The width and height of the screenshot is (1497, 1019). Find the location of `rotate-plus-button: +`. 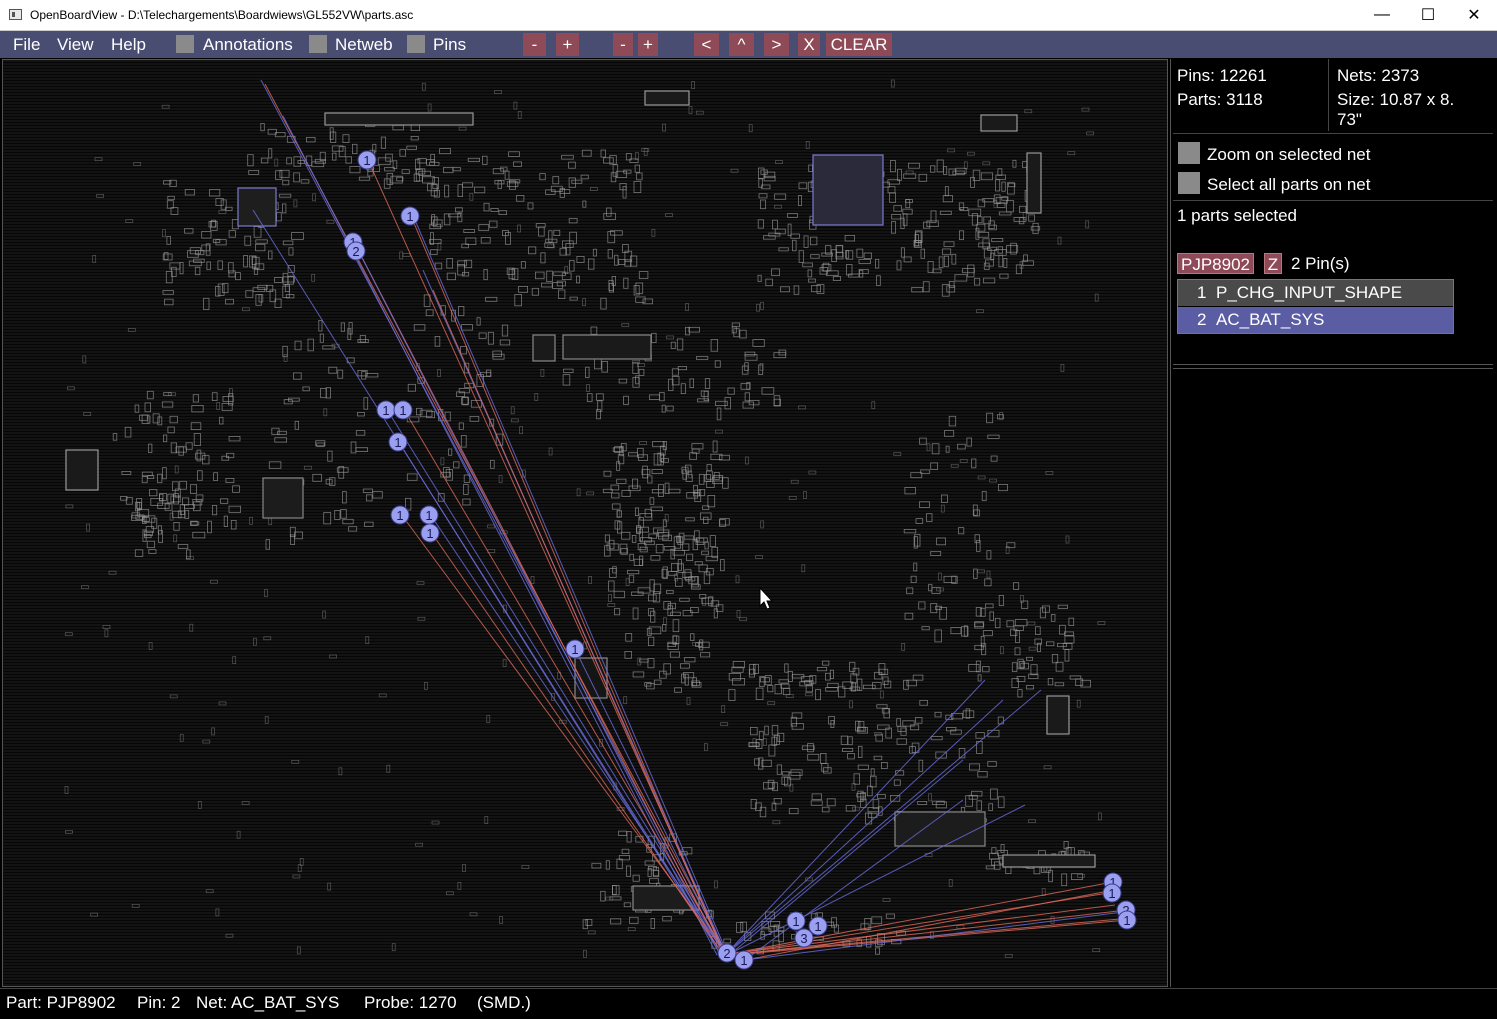

rotate-plus-button: + is located at coordinates (648, 44).